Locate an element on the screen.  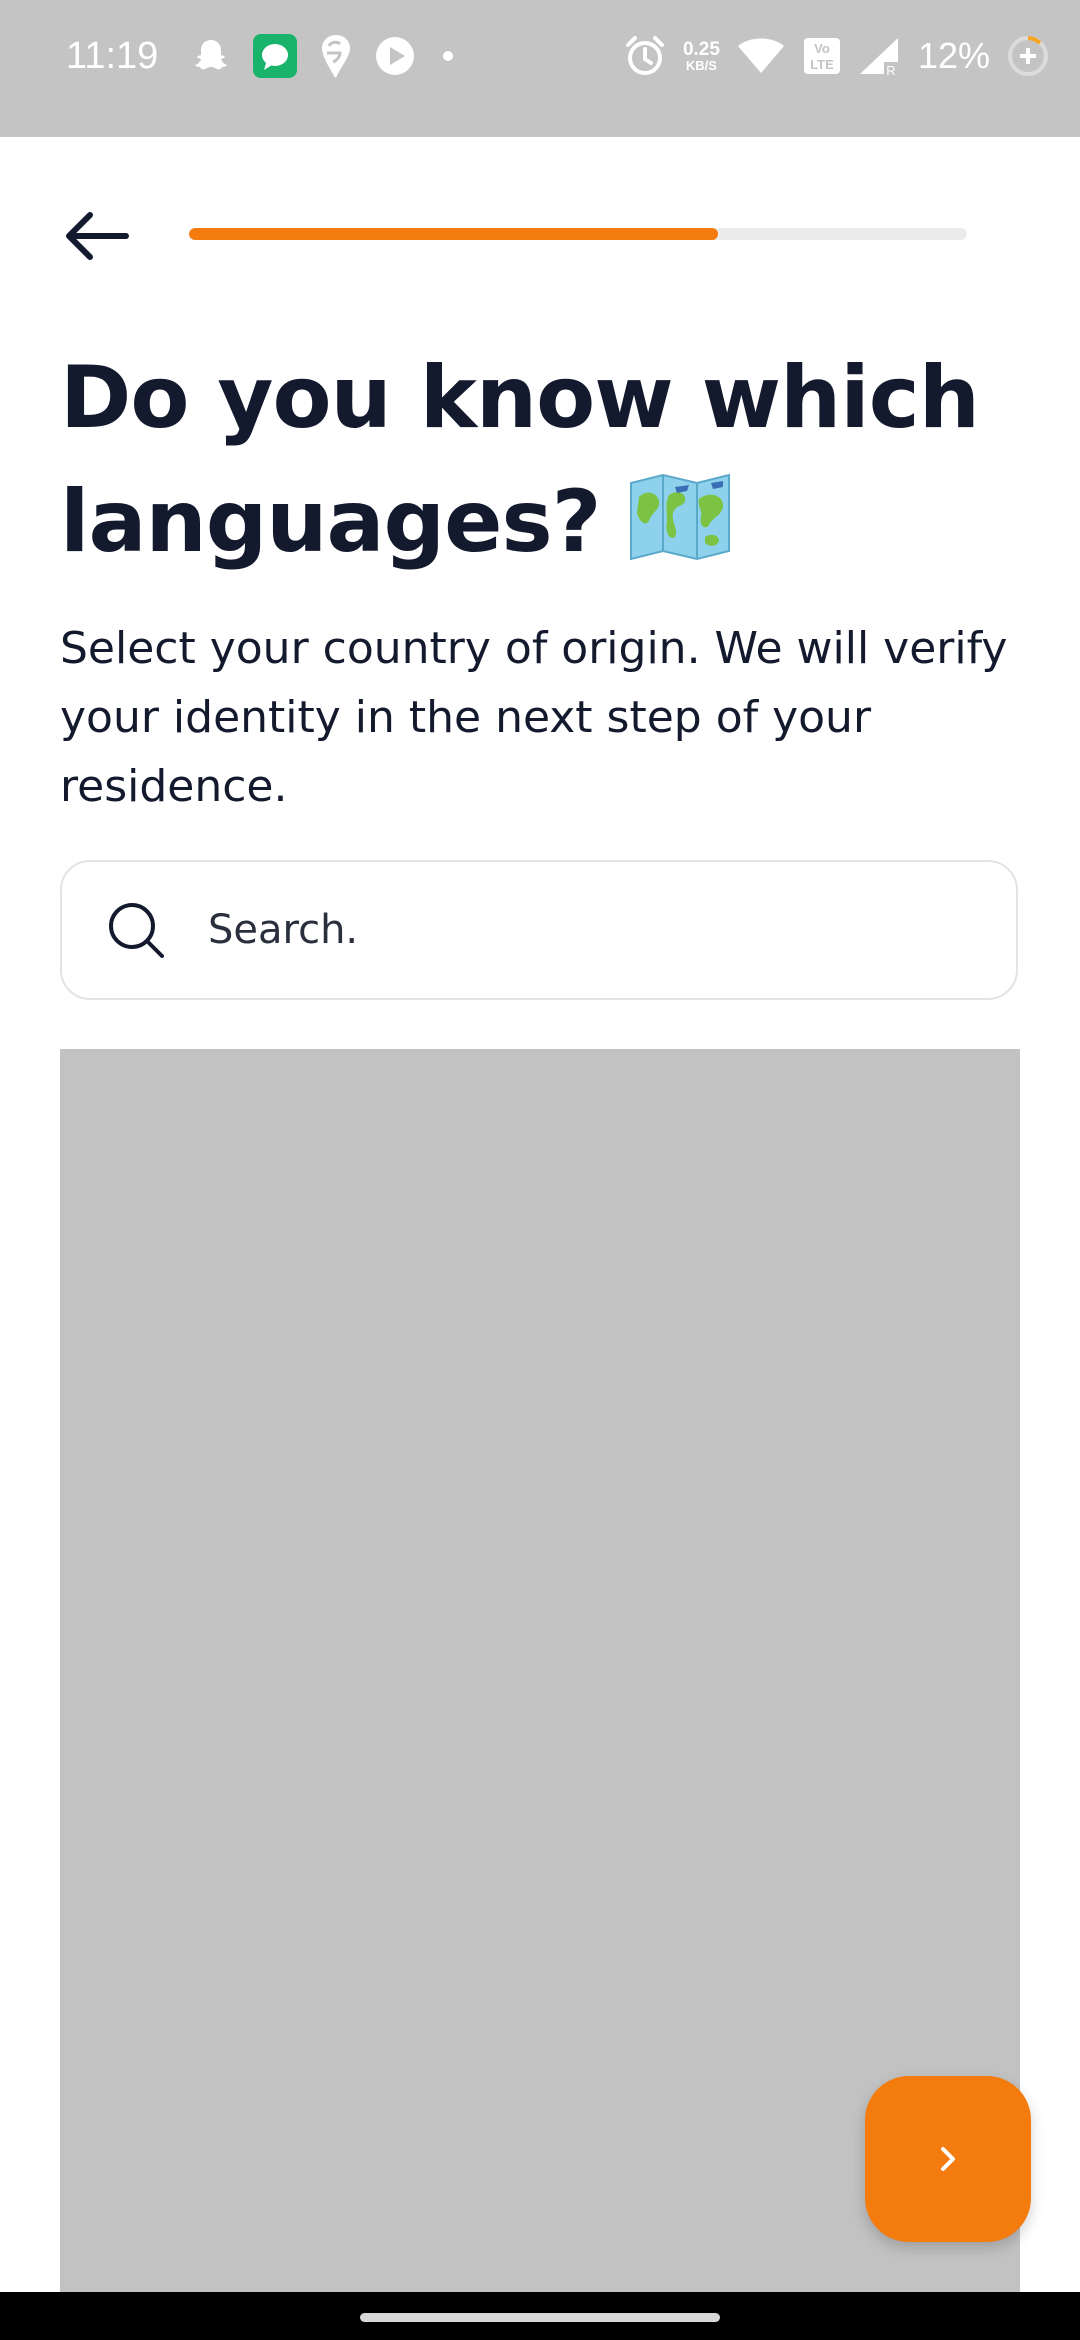
next-button is located at coordinates (948, 2159).